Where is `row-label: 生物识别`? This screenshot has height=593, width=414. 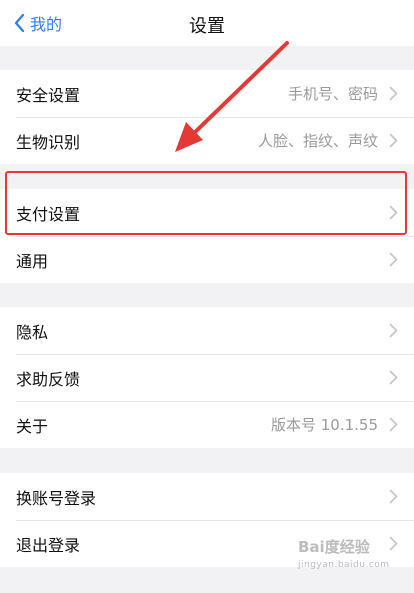
row-label: 生物识别 is located at coordinates (48, 142).